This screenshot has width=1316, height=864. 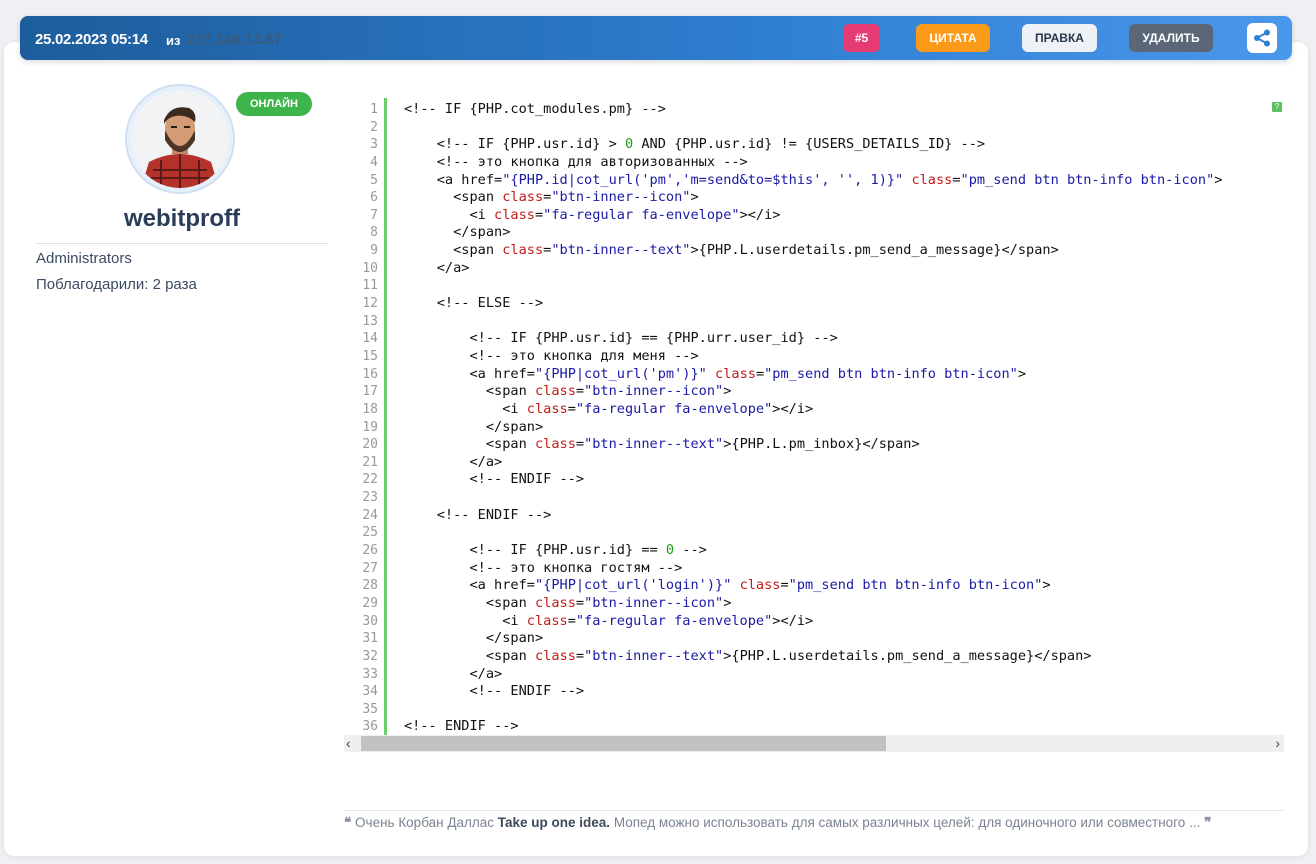 What do you see at coordinates (370, 727) in the screenshot?
I see `line-number: 36` at bounding box center [370, 727].